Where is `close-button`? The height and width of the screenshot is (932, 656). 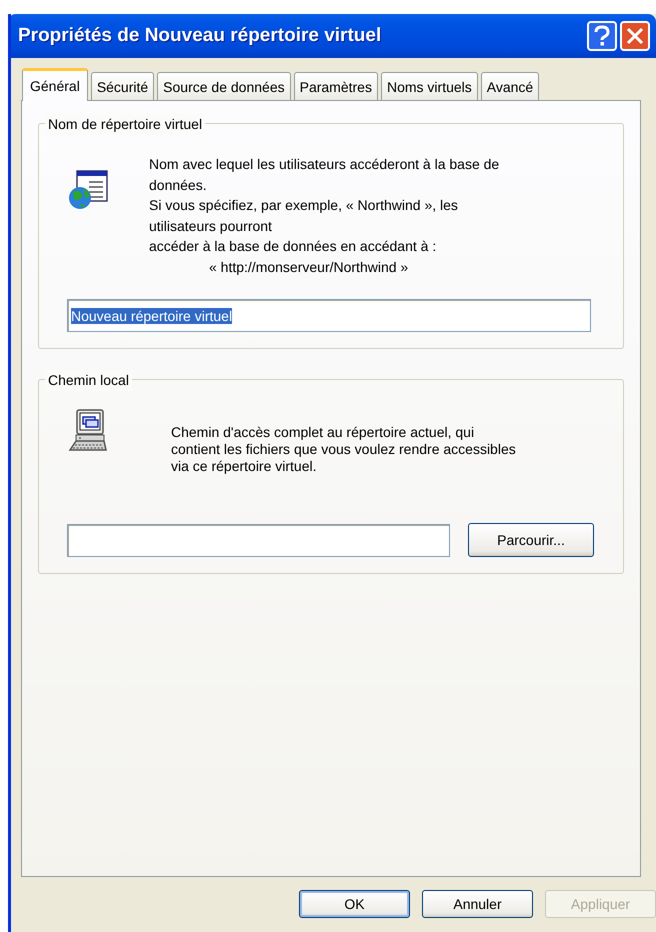 close-button is located at coordinates (635, 36).